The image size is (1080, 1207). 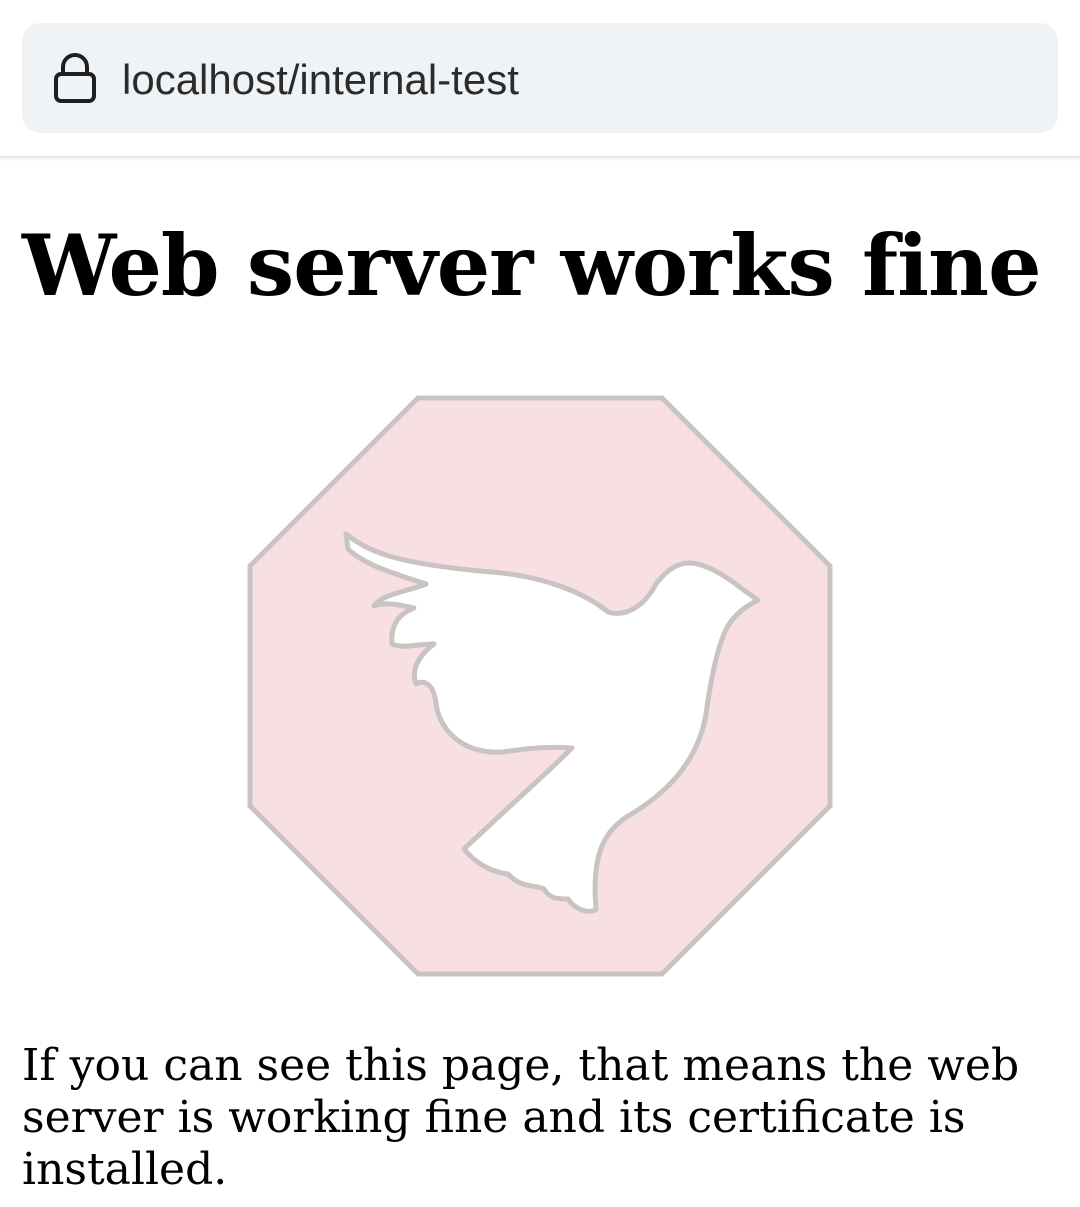 I want to click on lock-icon, so click(x=75, y=78).